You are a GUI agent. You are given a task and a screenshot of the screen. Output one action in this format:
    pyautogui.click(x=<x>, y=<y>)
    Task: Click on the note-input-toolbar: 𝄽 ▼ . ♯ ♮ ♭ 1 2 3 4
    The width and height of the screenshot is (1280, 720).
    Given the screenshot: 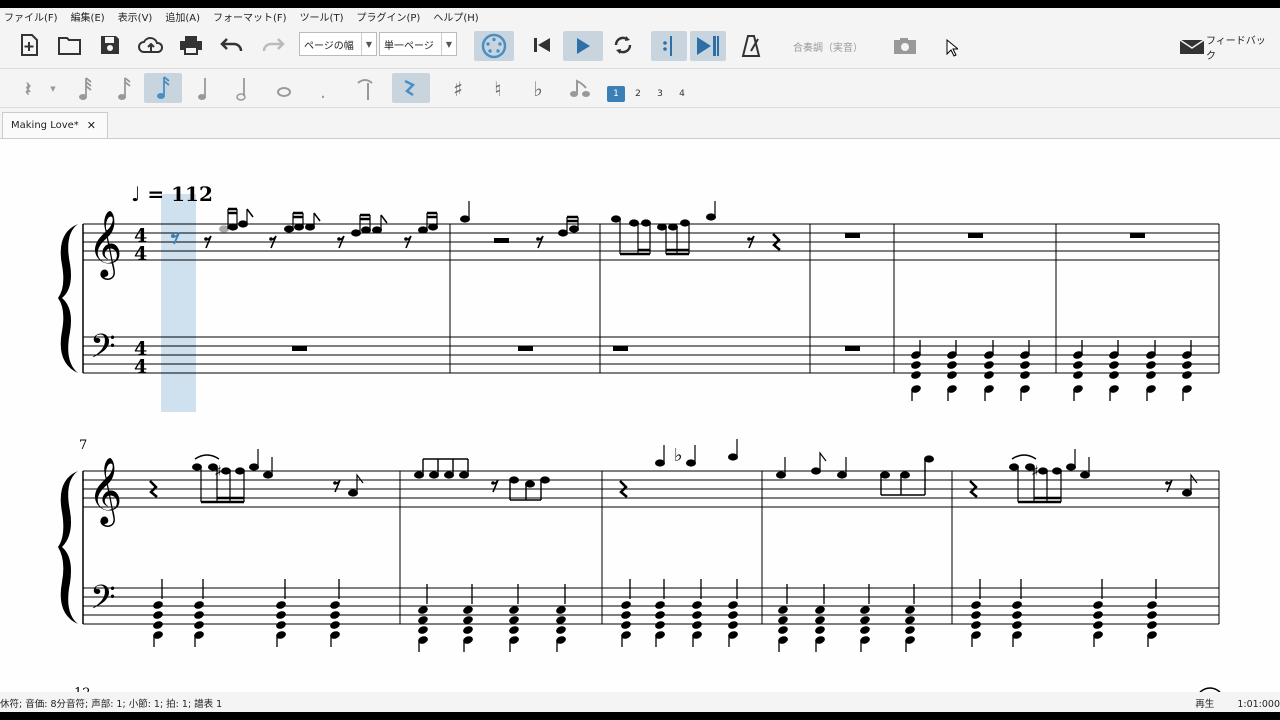 What is the action you would take?
    pyautogui.click(x=640, y=88)
    